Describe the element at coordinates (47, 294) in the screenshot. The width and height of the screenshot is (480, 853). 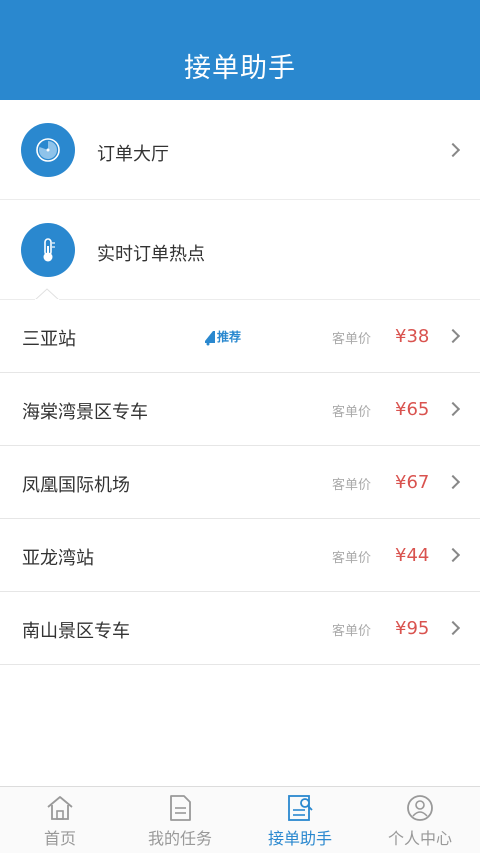
I see `section-pointer` at that location.